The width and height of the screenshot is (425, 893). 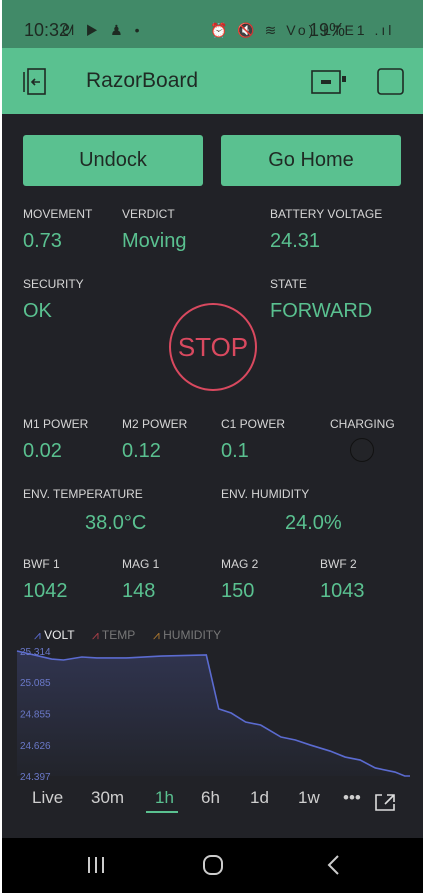 I want to click on verdict-label: VERDICT, so click(x=148, y=214).